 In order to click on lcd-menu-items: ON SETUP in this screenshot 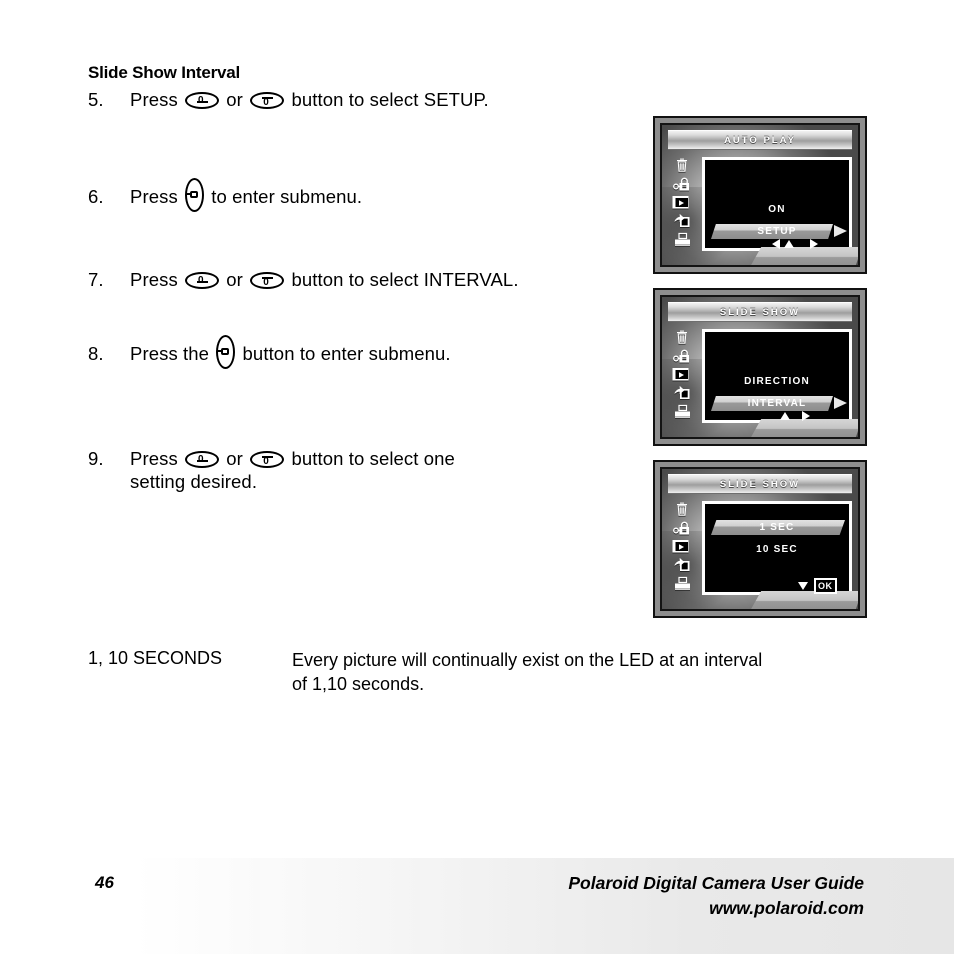, I will do `click(777, 204)`.